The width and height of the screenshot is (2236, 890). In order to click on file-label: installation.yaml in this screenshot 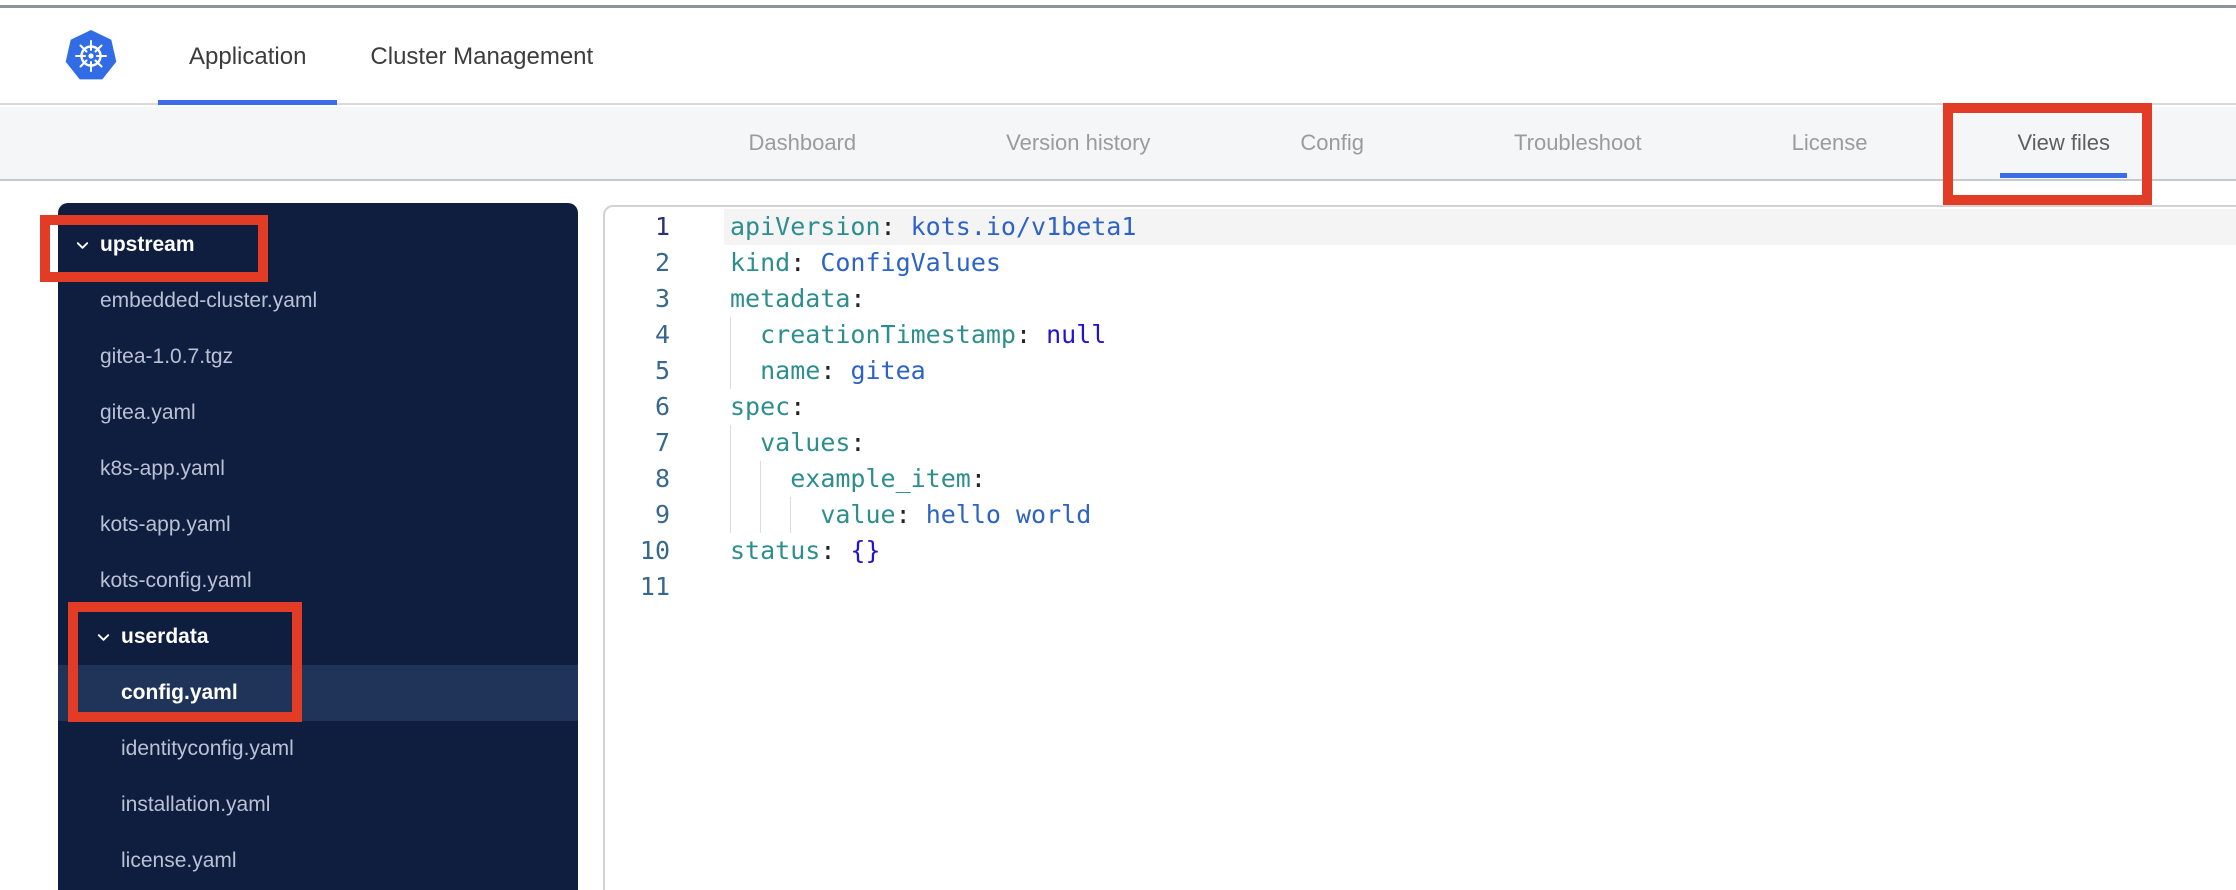, I will do `click(196, 804)`.